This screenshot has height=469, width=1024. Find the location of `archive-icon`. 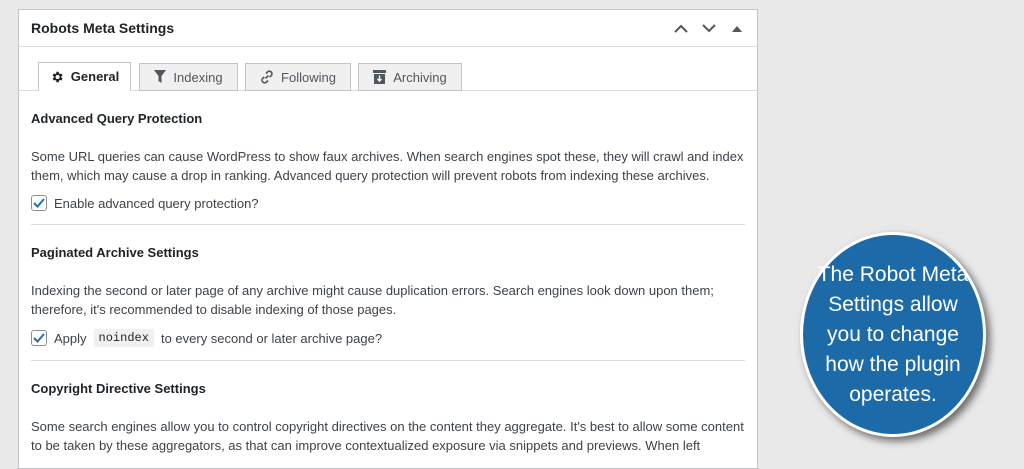

archive-icon is located at coordinates (380, 77).